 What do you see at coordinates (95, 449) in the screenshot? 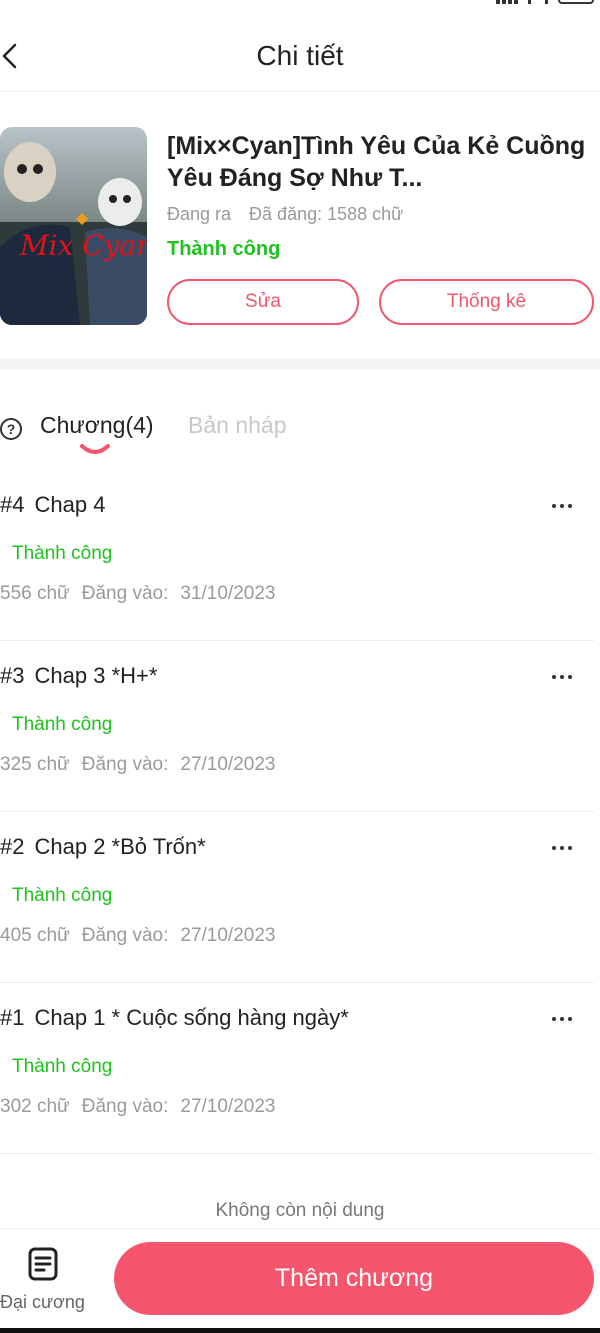
I see `active-tab-indicator` at bounding box center [95, 449].